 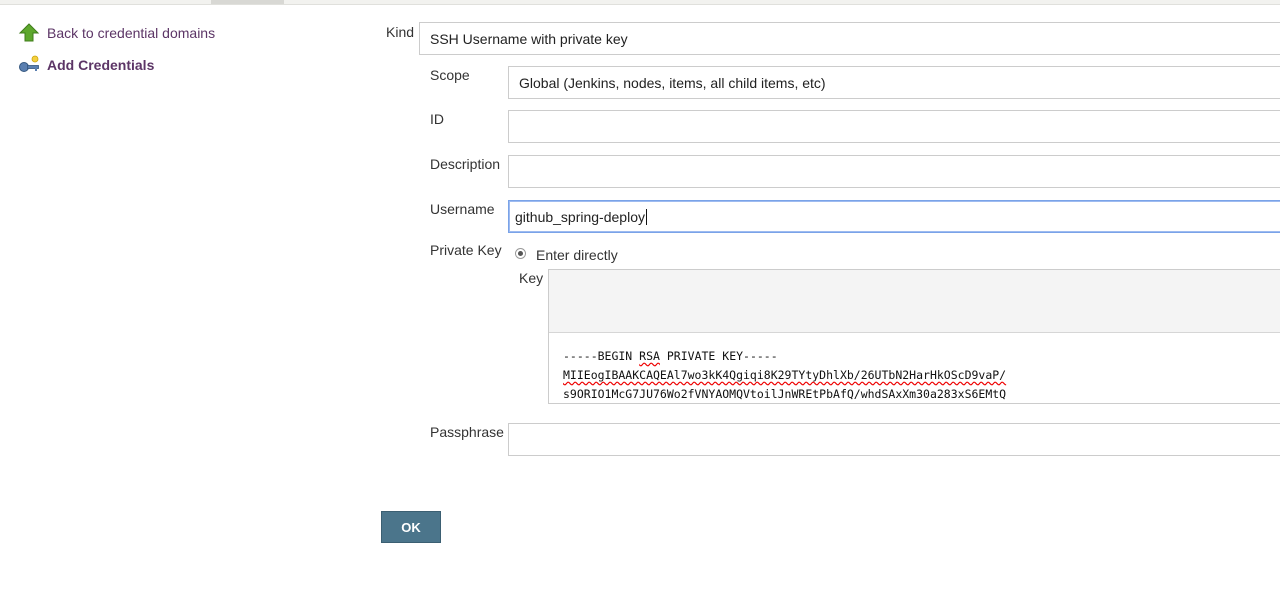 I want to click on username-value: github_spring-deploy, so click(x=580, y=216).